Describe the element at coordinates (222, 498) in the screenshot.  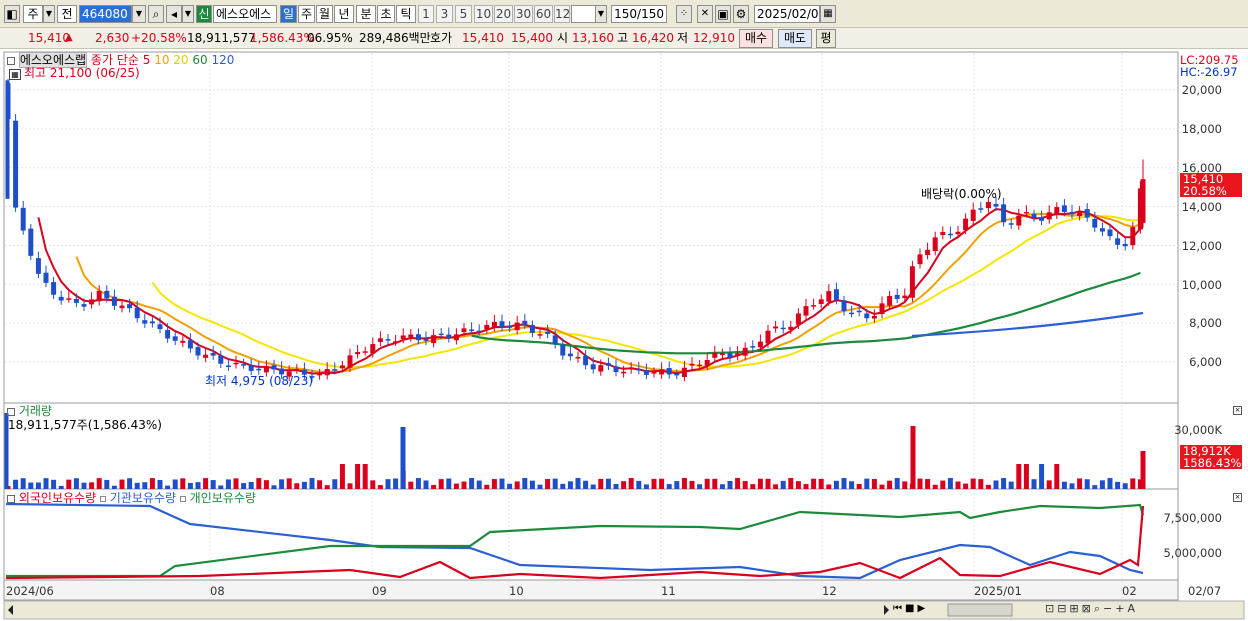
I see `legend-individual: 개인보유수량` at that location.